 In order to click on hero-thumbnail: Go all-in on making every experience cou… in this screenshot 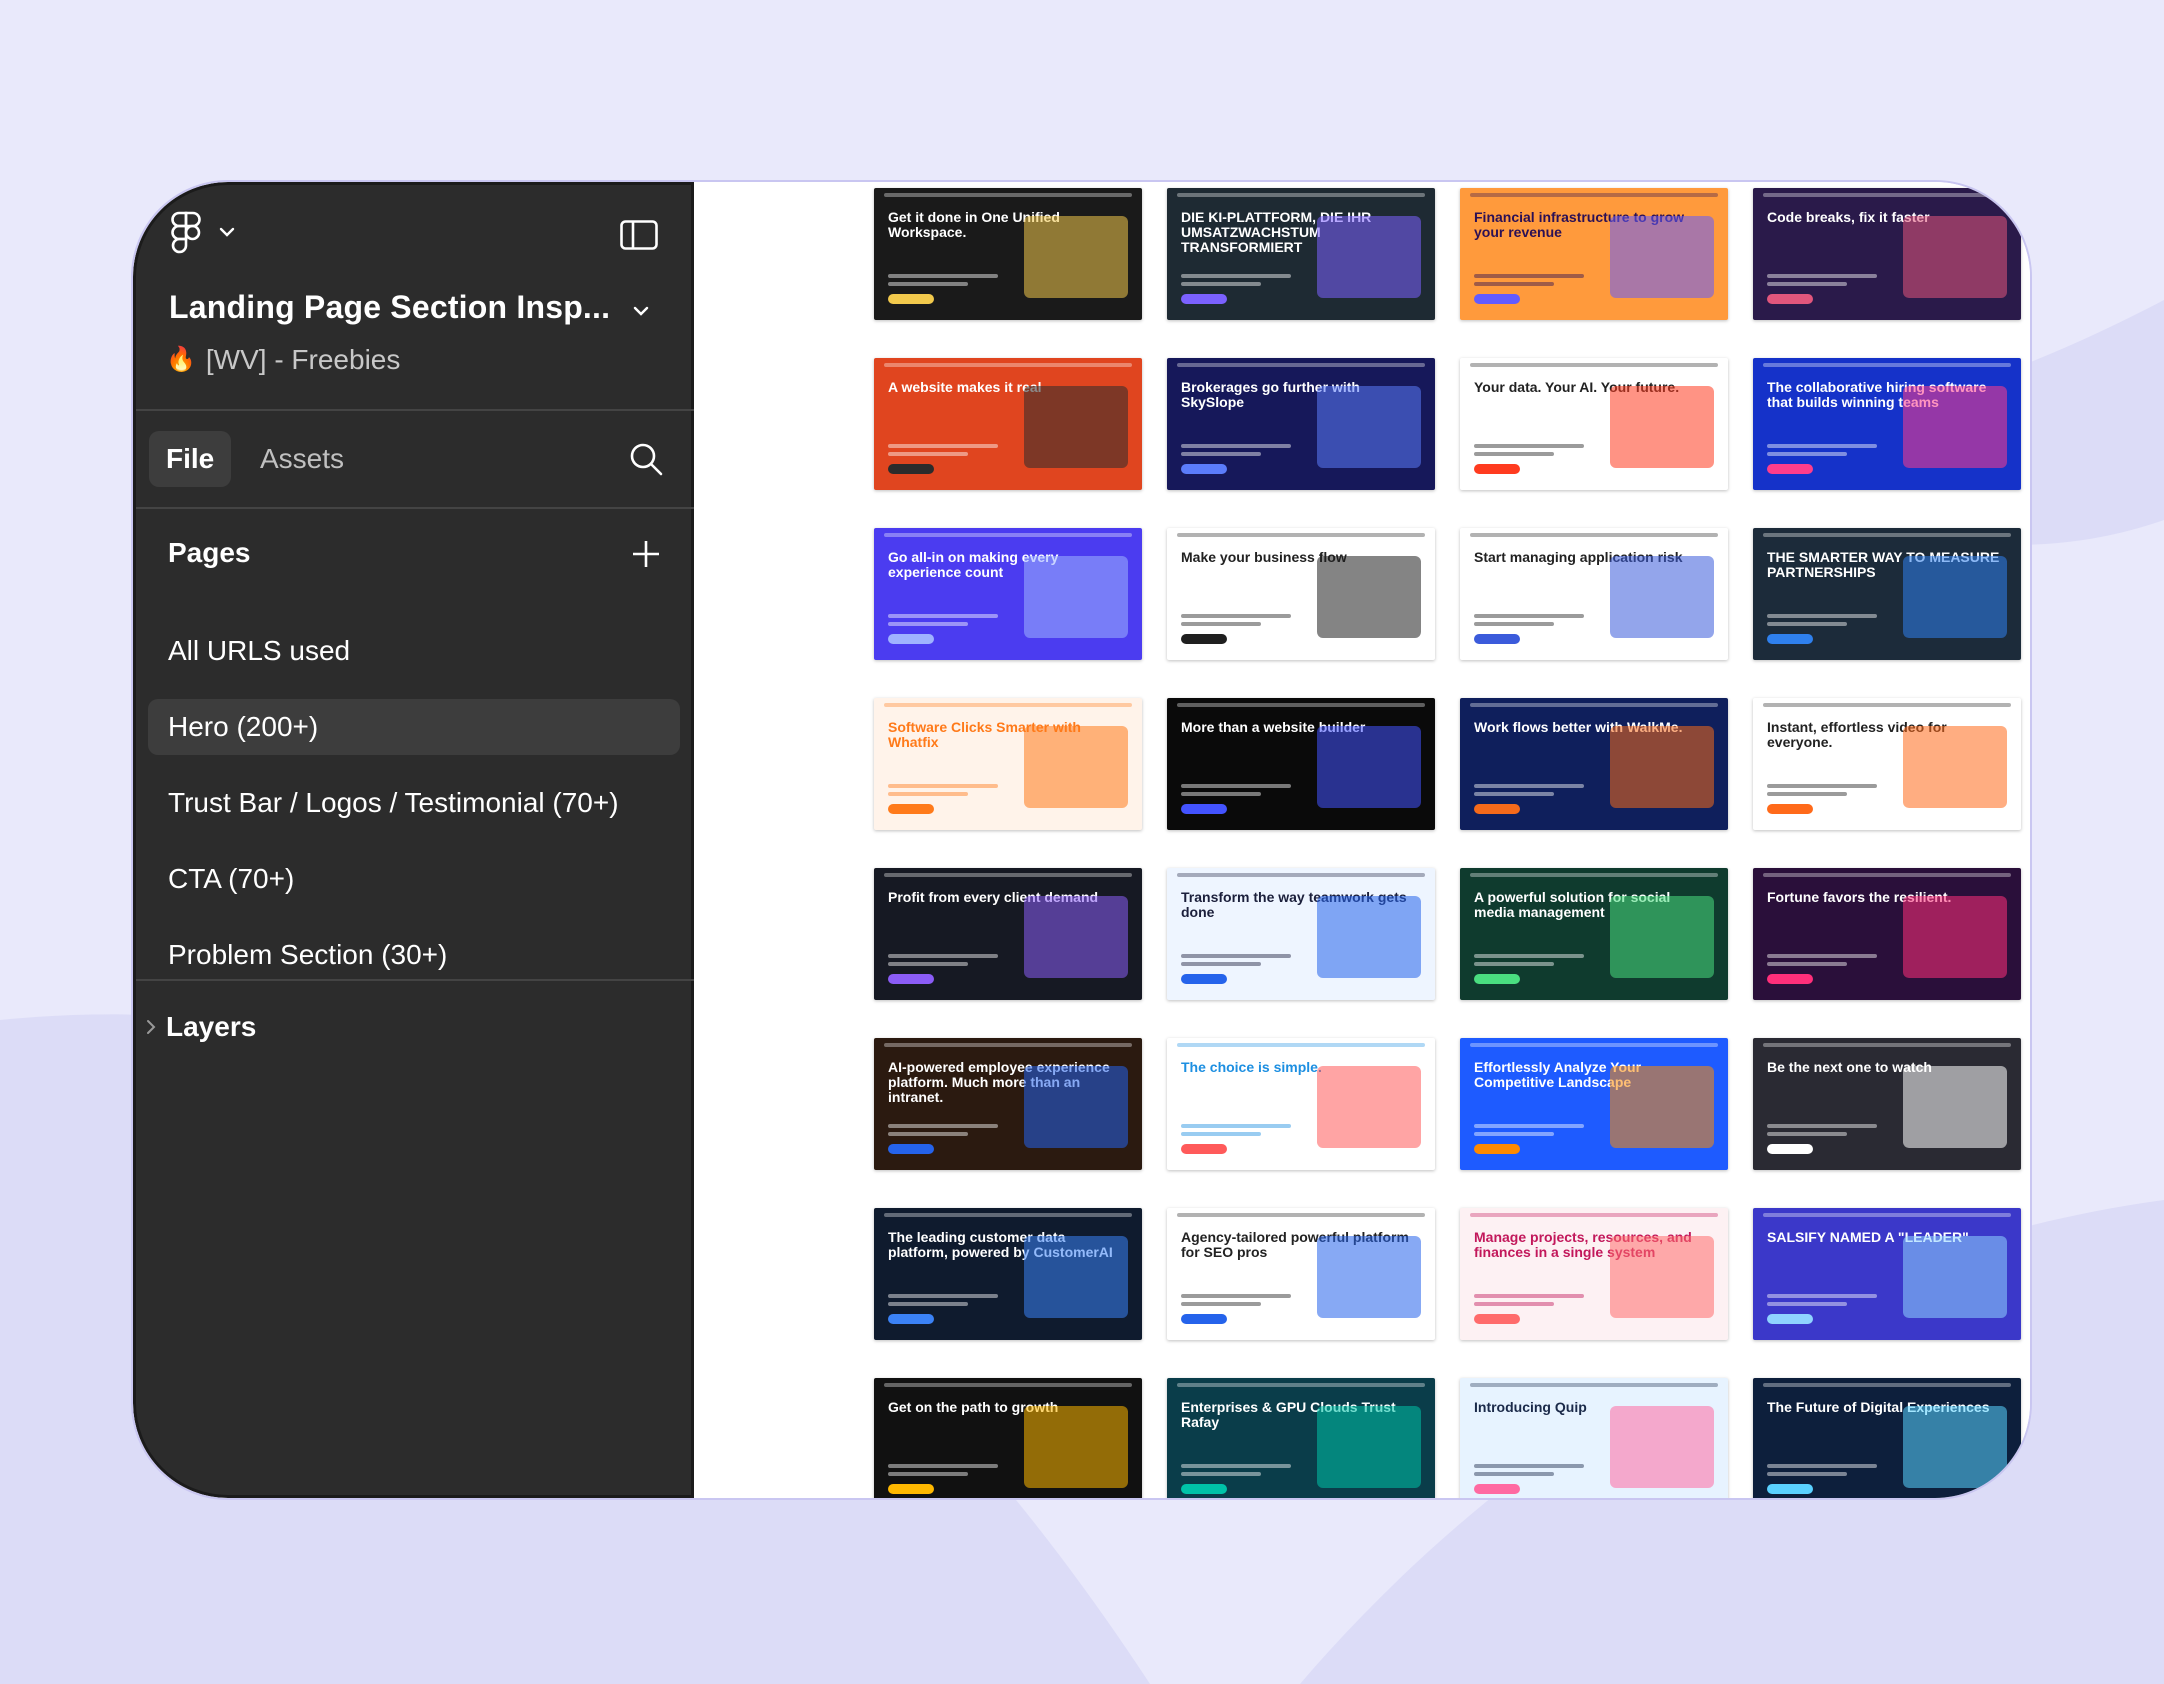, I will do `click(1008, 594)`.